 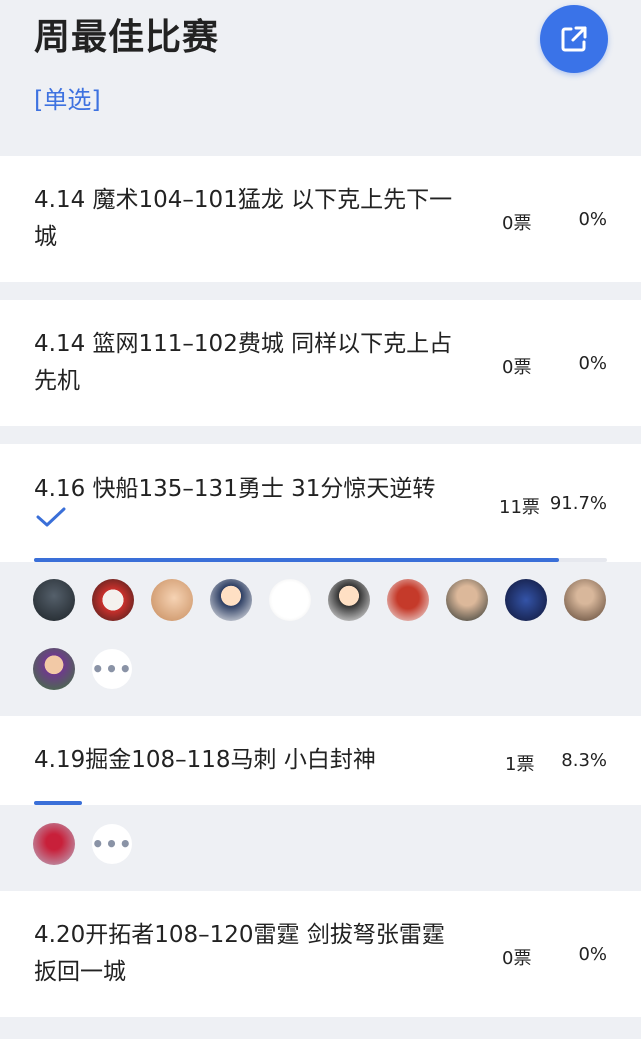 What do you see at coordinates (519, 507) in the screenshot?
I see `option-votes: 11票` at bounding box center [519, 507].